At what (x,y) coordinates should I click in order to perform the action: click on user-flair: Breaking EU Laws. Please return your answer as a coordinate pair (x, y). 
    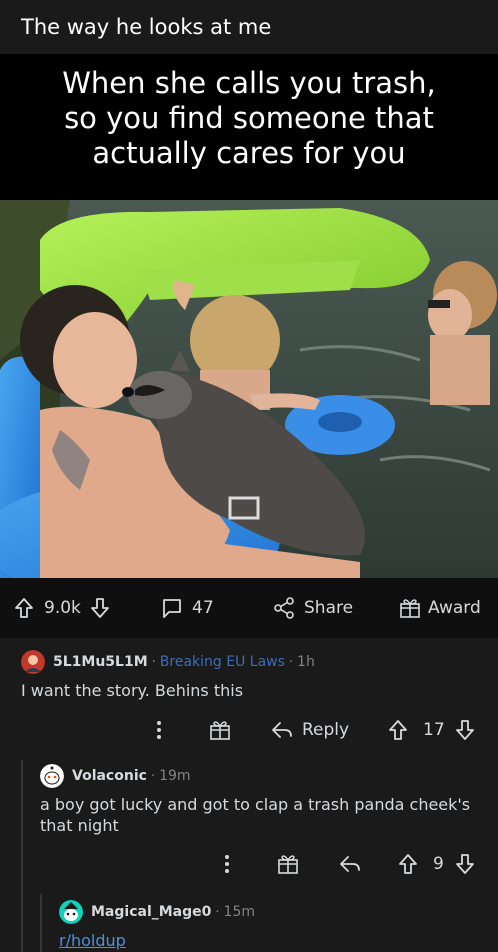
    Looking at the image, I should click on (222, 662).